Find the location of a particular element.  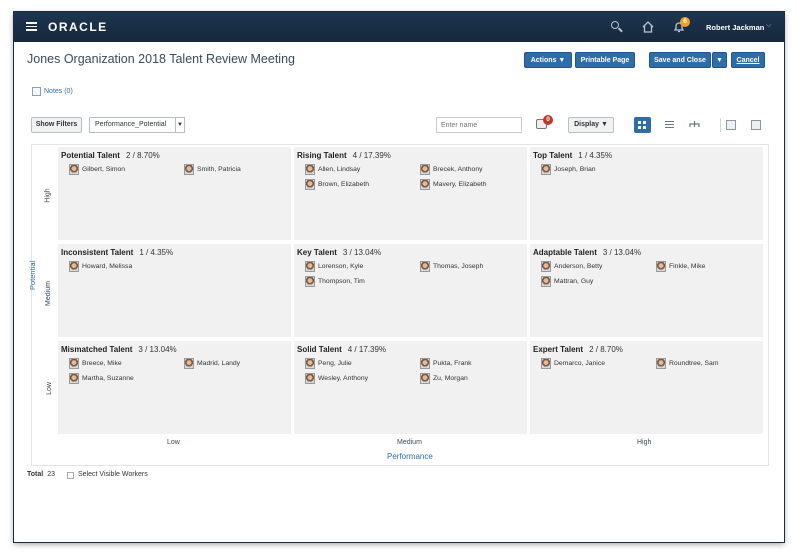

worker-name: Pukta, Frank is located at coordinates (452, 363).